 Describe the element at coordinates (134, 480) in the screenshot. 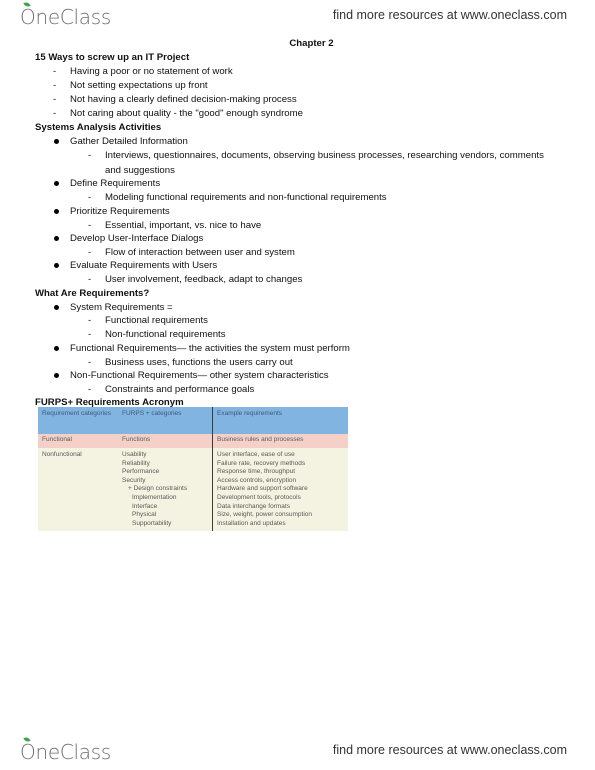

I see `furps-item: Security` at that location.